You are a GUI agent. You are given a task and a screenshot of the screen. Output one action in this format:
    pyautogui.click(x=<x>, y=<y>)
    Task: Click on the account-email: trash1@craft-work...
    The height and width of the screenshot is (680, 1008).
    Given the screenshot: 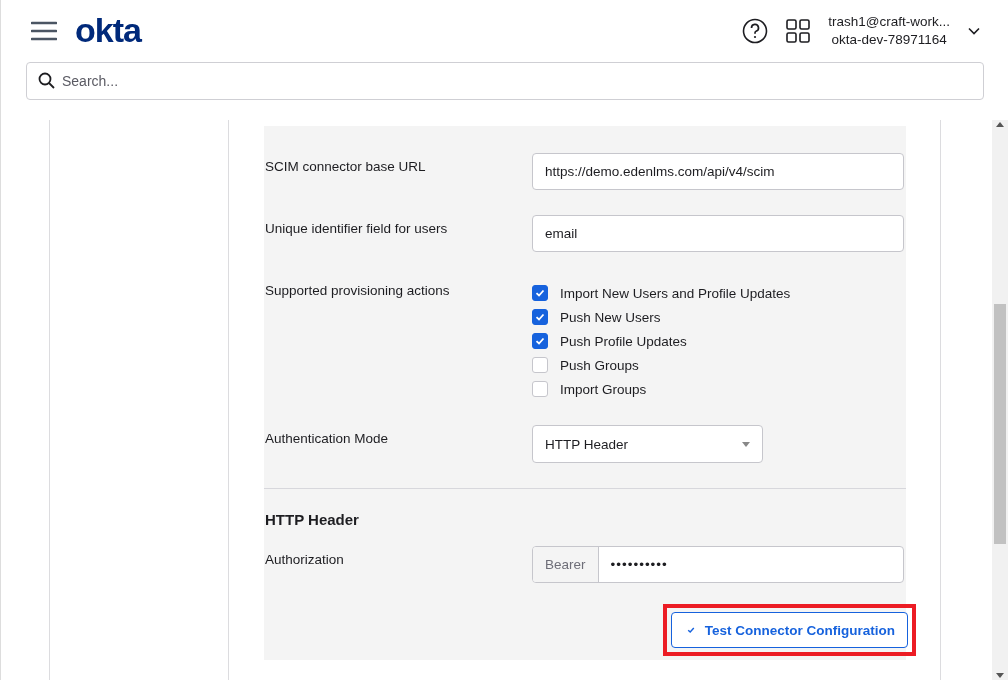 What is the action you would take?
    pyautogui.click(x=889, y=22)
    